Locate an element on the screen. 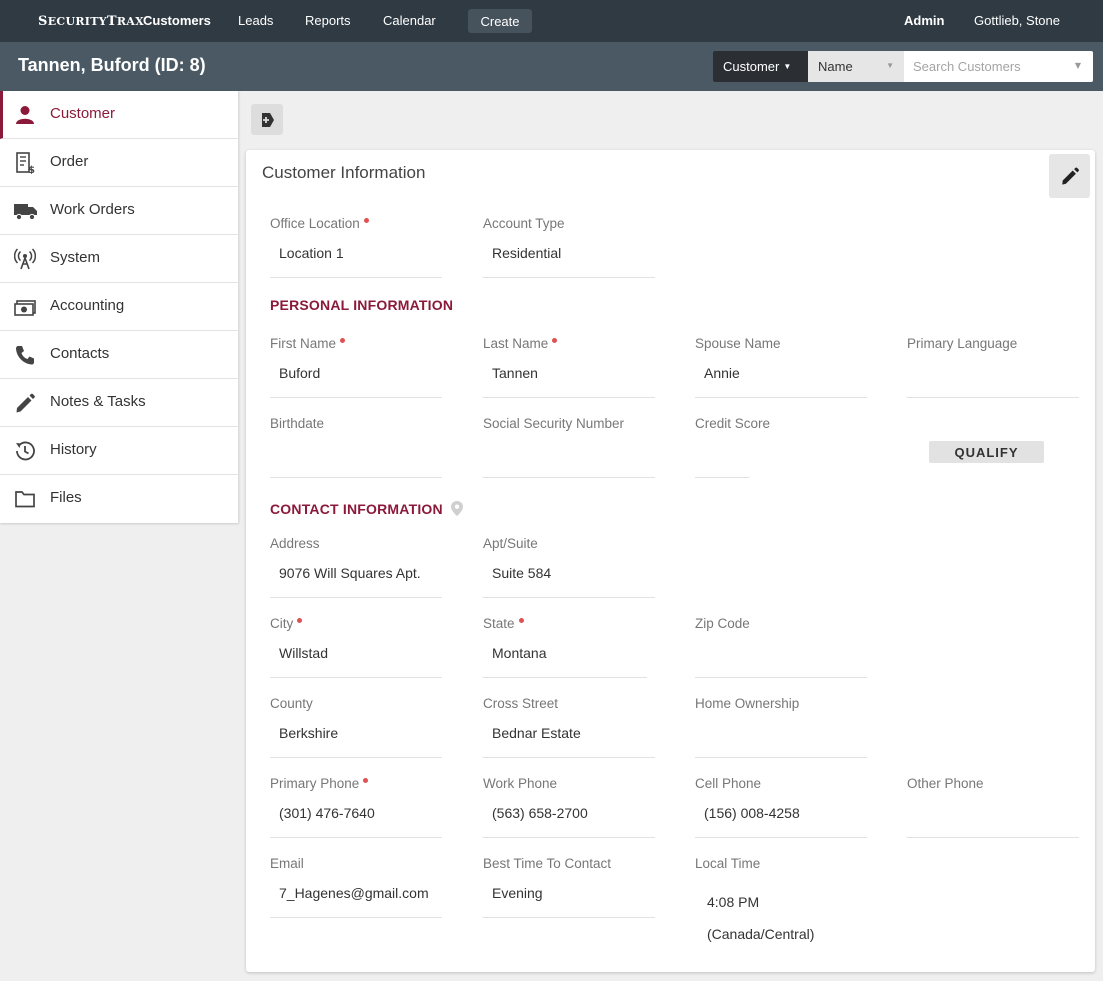 Image resolution: width=1103 pixels, height=981 pixels. person-icon is located at coordinates (25, 115).